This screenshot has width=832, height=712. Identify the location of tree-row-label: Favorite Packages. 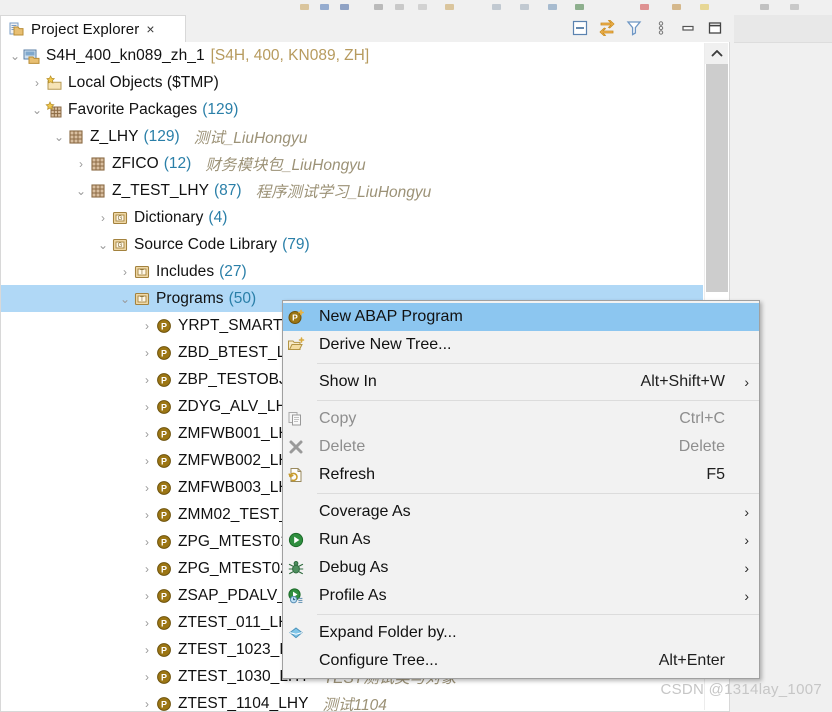
(133, 109).